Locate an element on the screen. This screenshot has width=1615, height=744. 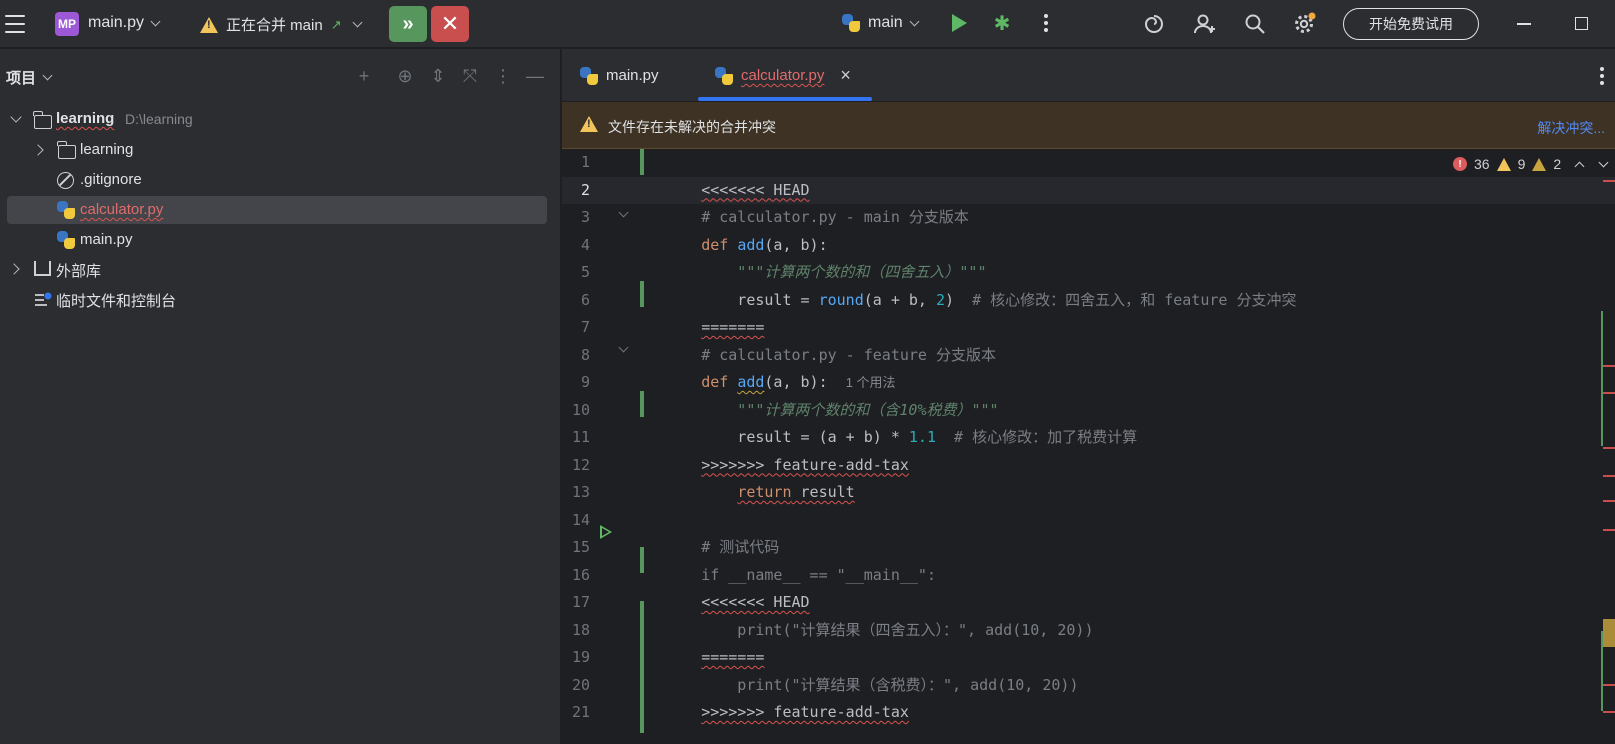
project-selector: main.py is located at coordinates (124, 23).